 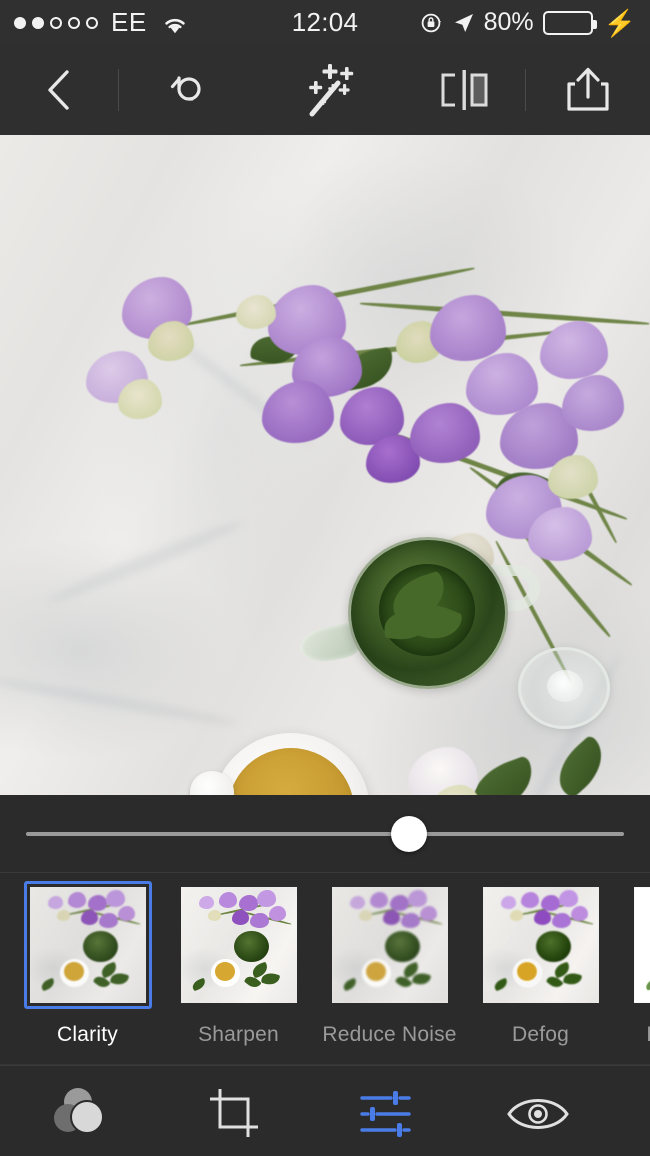 What do you see at coordinates (648, 1035) in the screenshot?
I see `filter-label: Exposure` at bounding box center [648, 1035].